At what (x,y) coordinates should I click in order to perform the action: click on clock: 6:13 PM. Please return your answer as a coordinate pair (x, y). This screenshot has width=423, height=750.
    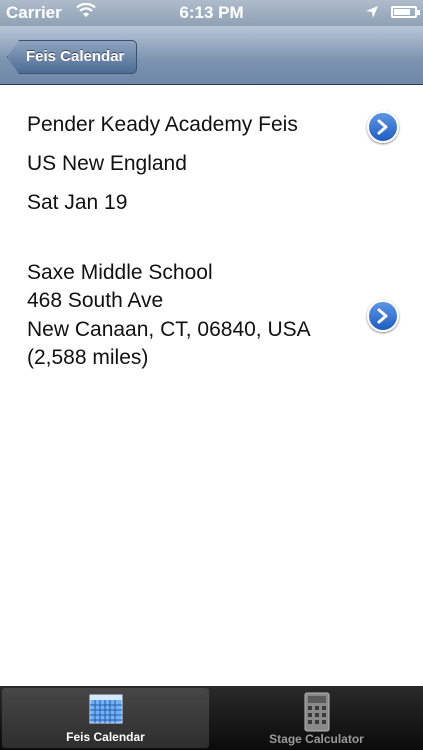
    Looking at the image, I should click on (211, 12).